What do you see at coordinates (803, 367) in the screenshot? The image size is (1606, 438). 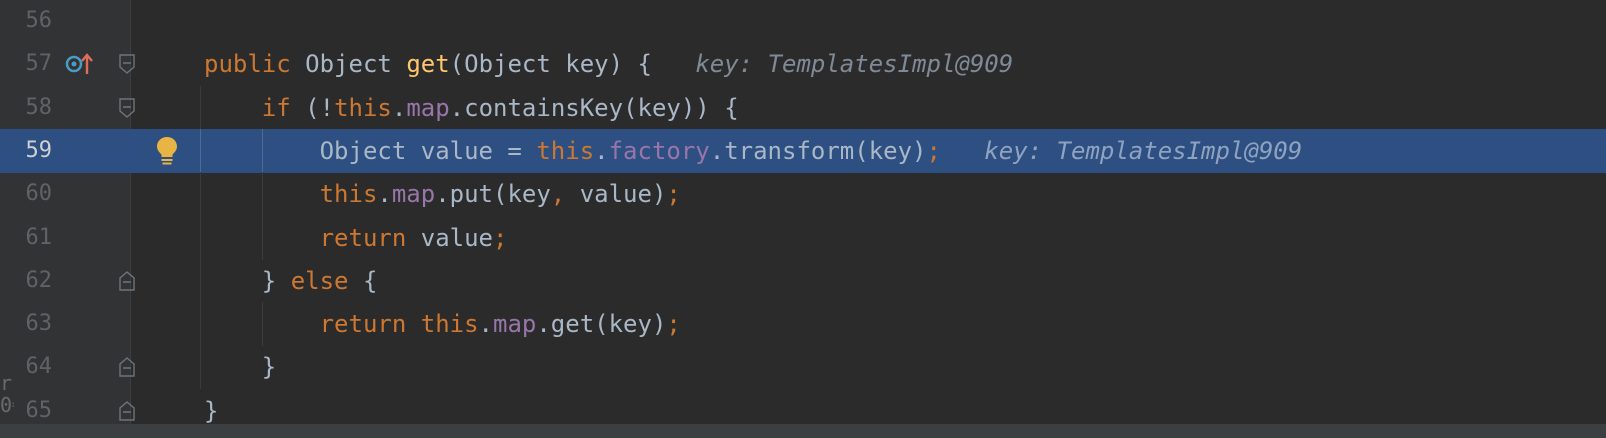 I see `code-line-64: 64 }` at bounding box center [803, 367].